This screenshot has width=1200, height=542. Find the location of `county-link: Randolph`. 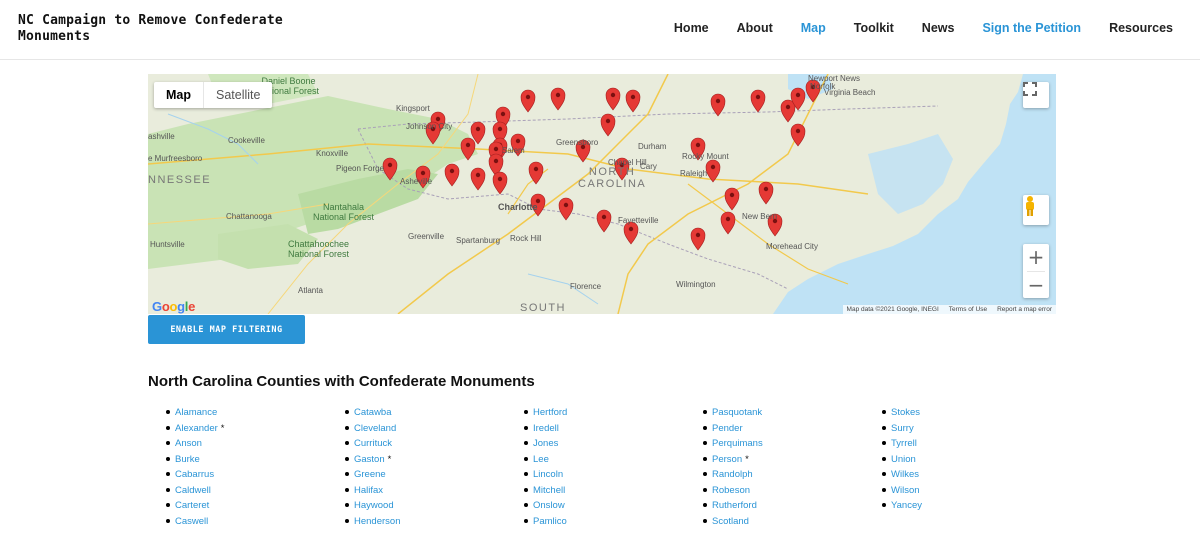

county-link: Randolph is located at coordinates (732, 474).